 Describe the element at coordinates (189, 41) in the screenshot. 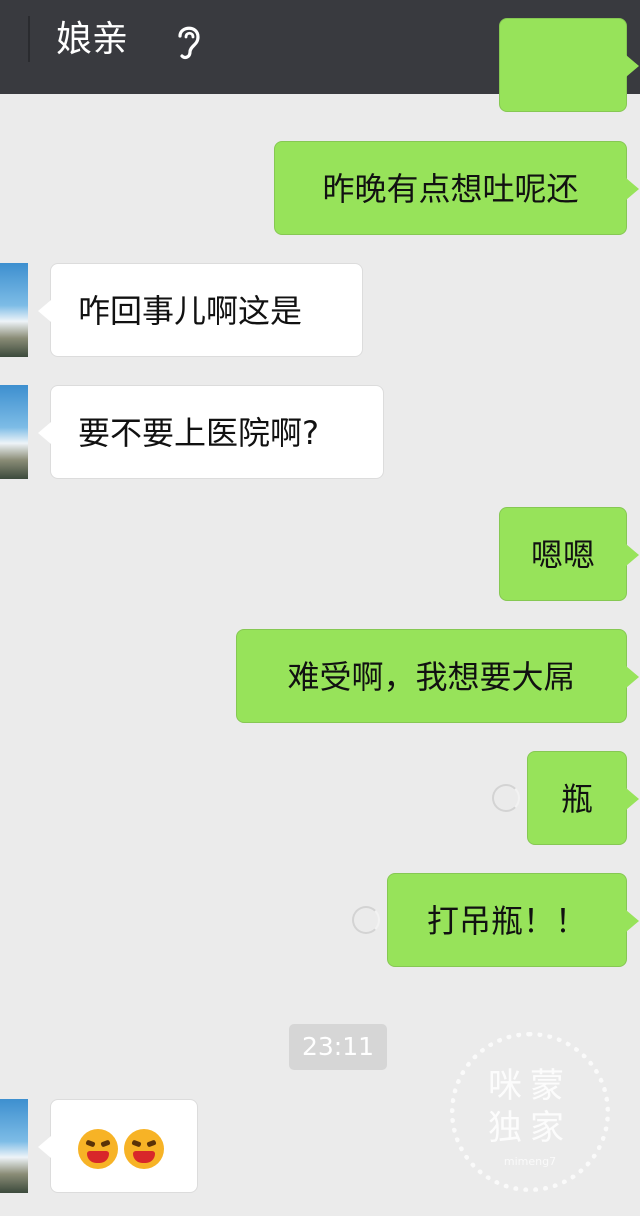

I see `ear-icon` at that location.